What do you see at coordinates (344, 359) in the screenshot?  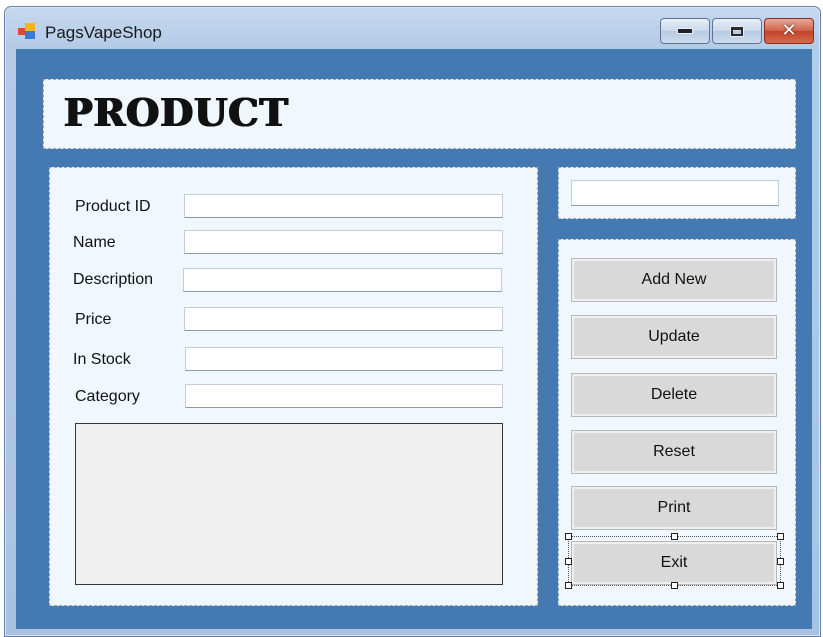 I see `in-stock-input` at bounding box center [344, 359].